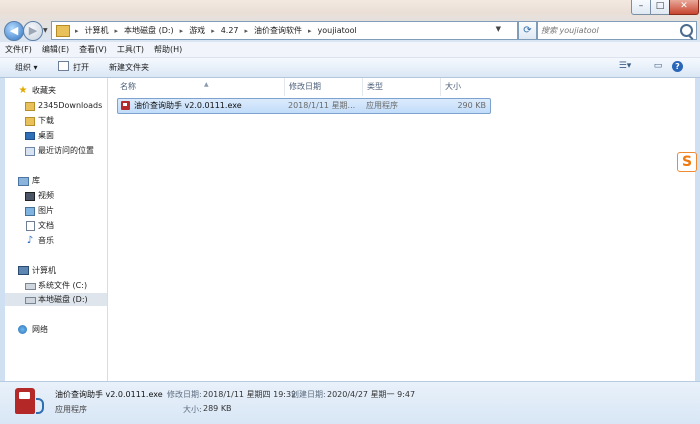 The height and width of the screenshot is (424, 700). What do you see at coordinates (71, 409) in the screenshot?
I see `details-file-type: 应用程序` at bounding box center [71, 409].